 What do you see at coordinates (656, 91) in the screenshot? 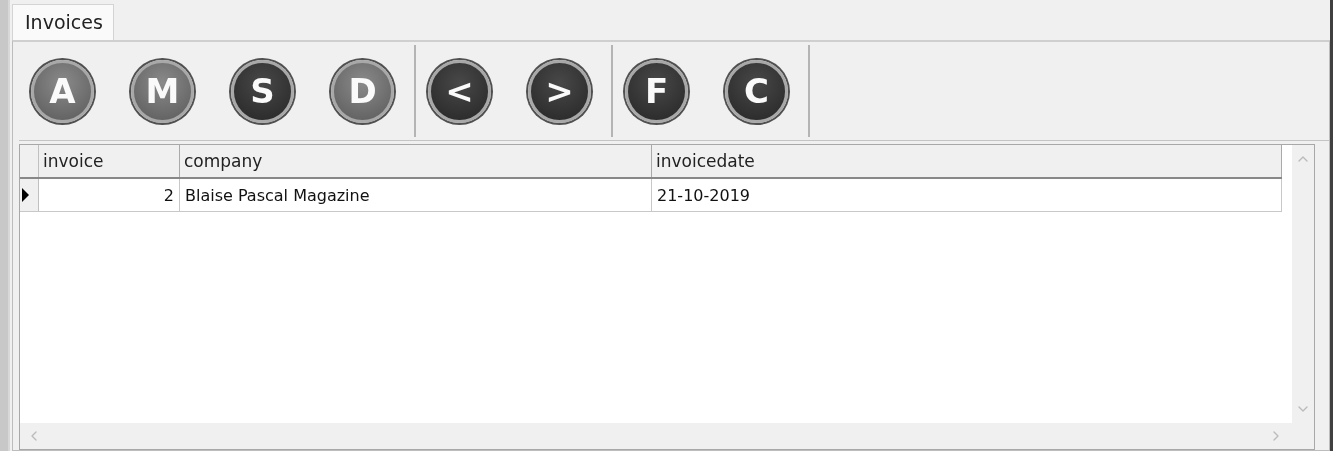
I see `round-toolbar-button: F` at bounding box center [656, 91].